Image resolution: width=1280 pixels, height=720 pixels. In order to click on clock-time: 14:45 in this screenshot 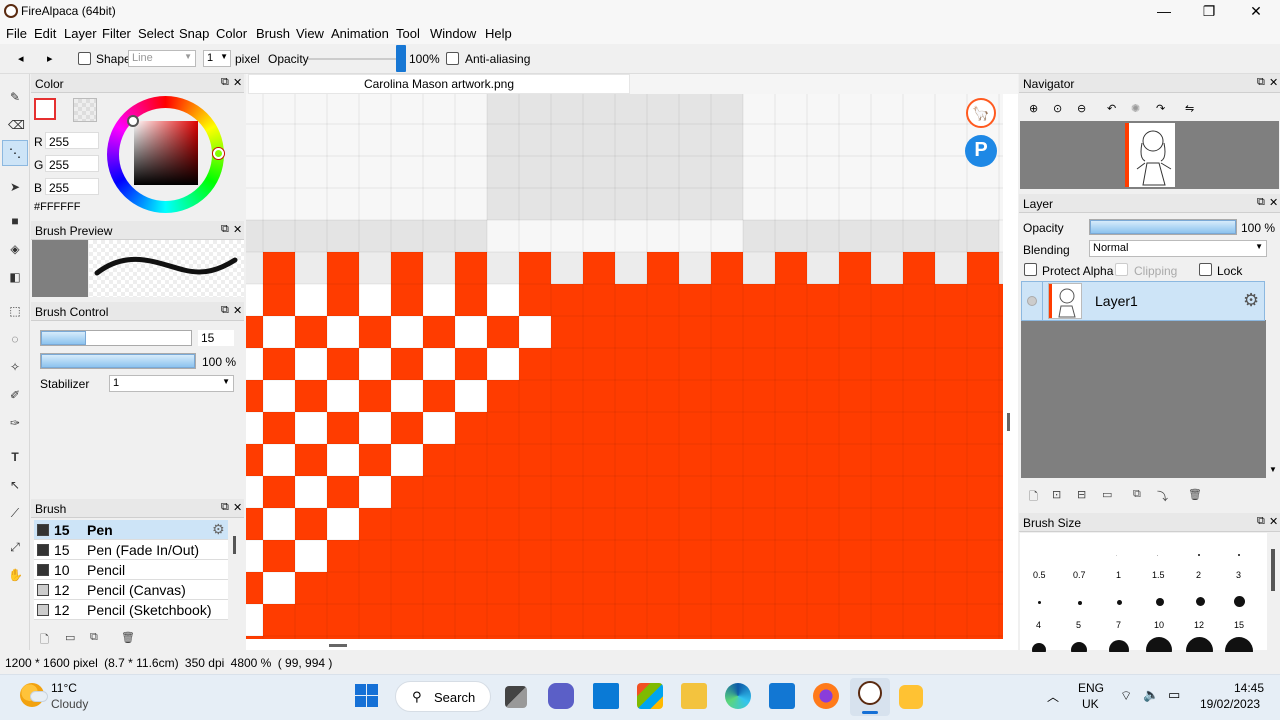, I will do `click(1249, 688)`.